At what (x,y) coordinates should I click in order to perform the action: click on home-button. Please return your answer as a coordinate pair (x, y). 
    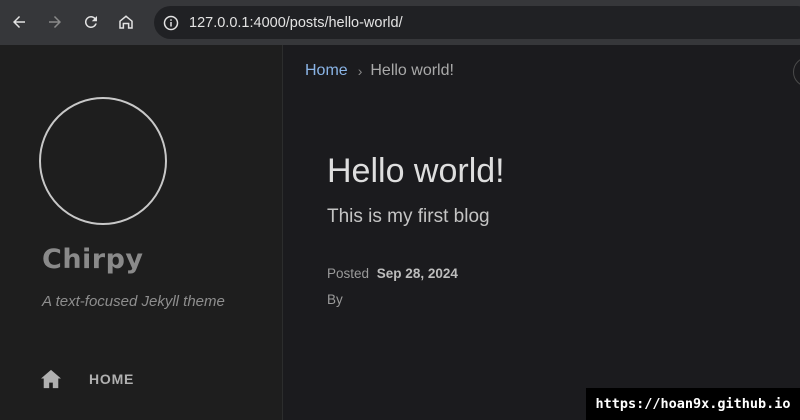
    Looking at the image, I should click on (126, 22).